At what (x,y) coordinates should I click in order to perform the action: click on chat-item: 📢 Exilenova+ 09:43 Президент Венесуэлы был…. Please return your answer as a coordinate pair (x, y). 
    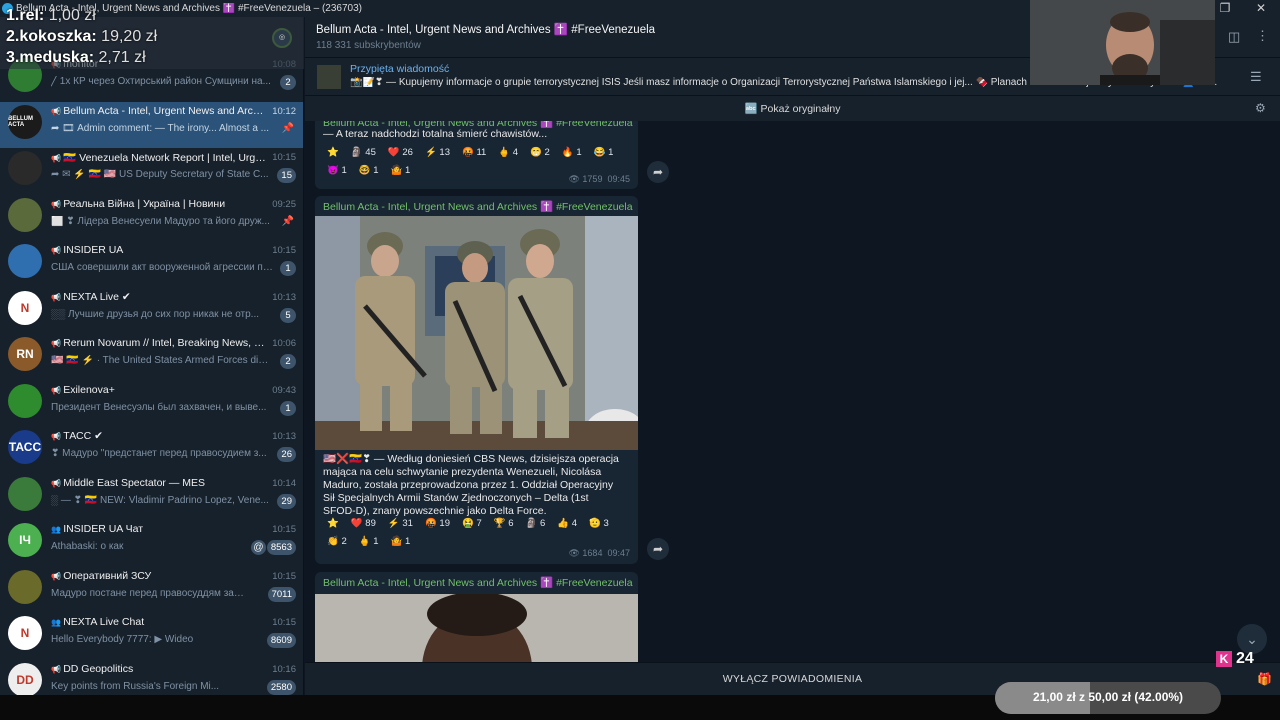
    Looking at the image, I should click on (151, 404).